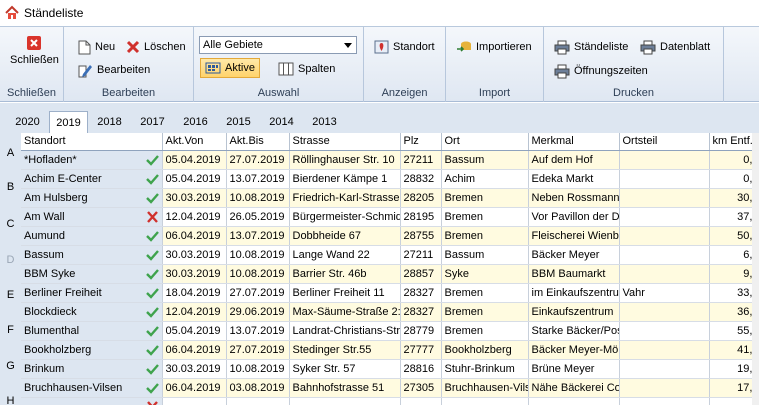 This screenshot has width=759, height=405. I want to click on cell-plz: 28857, so click(421, 274).